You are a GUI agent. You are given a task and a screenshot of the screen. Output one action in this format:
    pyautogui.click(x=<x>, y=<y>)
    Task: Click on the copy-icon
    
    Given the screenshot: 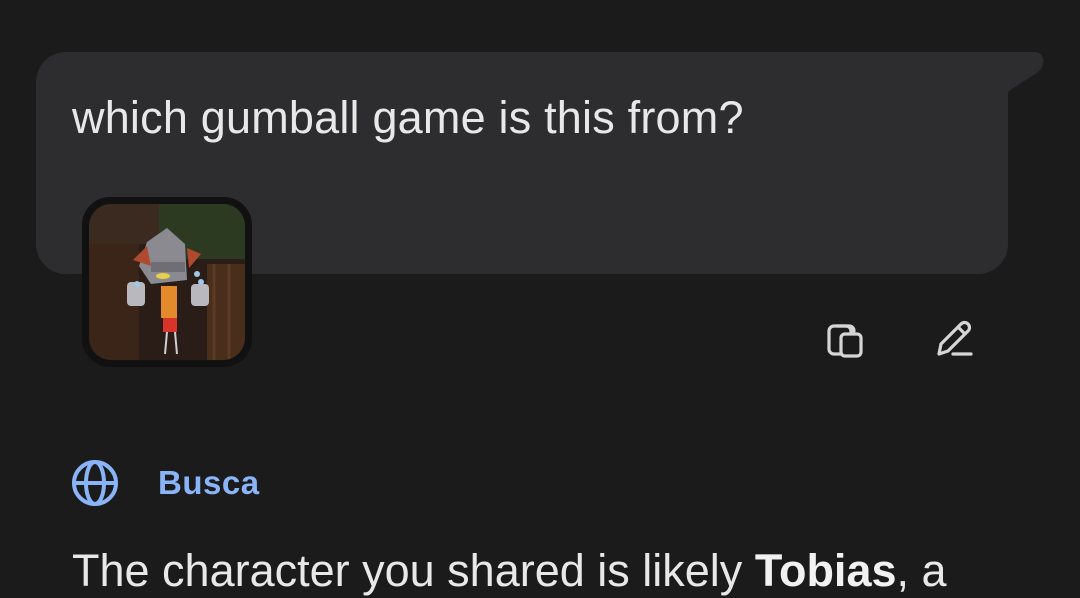 What is the action you would take?
    pyautogui.click(x=845, y=341)
    